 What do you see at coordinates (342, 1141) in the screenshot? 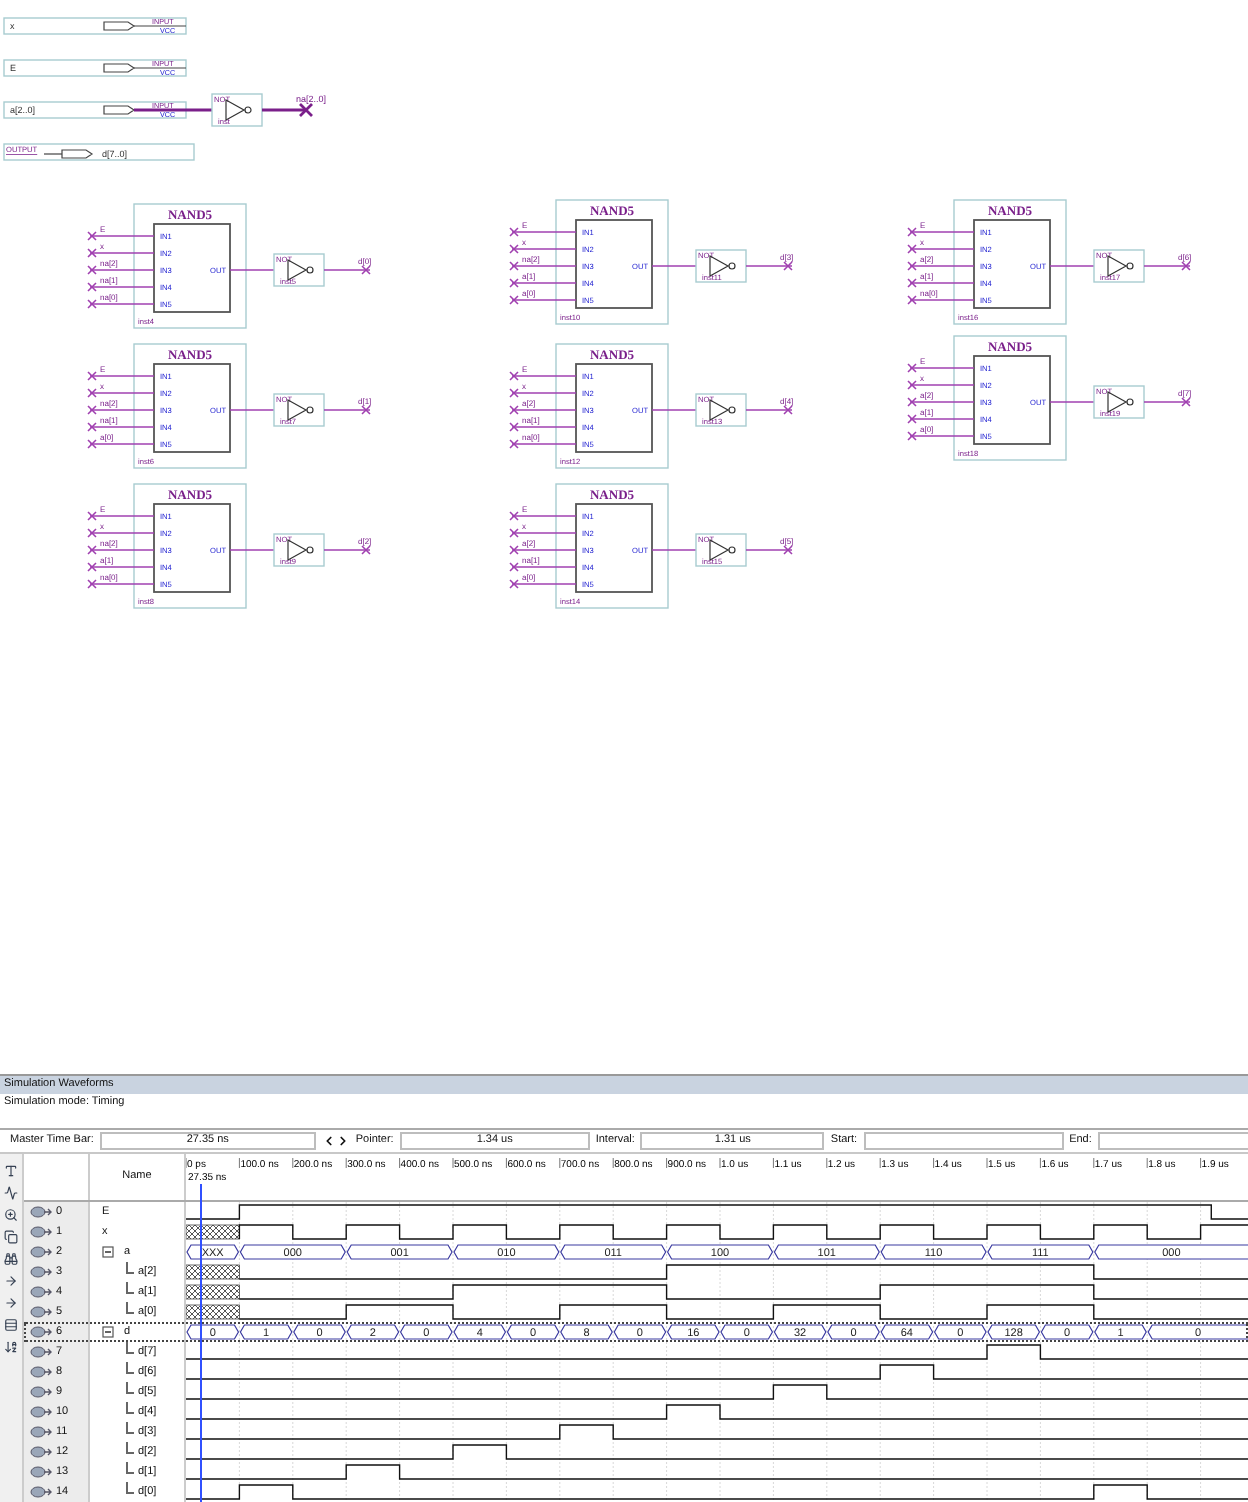
I see `next-icon` at bounding box center [342, 1141].